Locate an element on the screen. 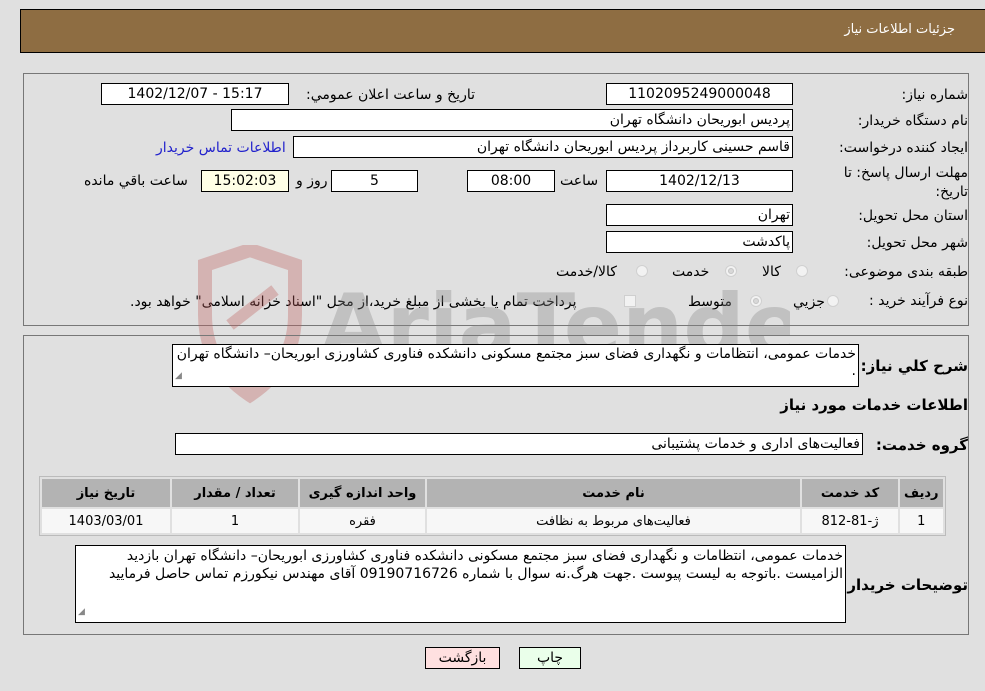  category-option-goods: کالا is located at coordinates (771, 272).